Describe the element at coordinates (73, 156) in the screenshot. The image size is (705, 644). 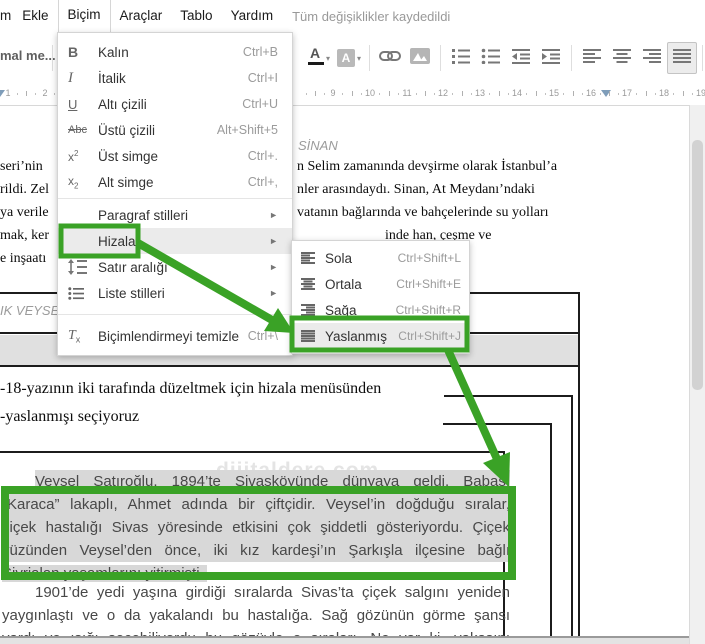
I see `superscript-icon: x2` at that location.